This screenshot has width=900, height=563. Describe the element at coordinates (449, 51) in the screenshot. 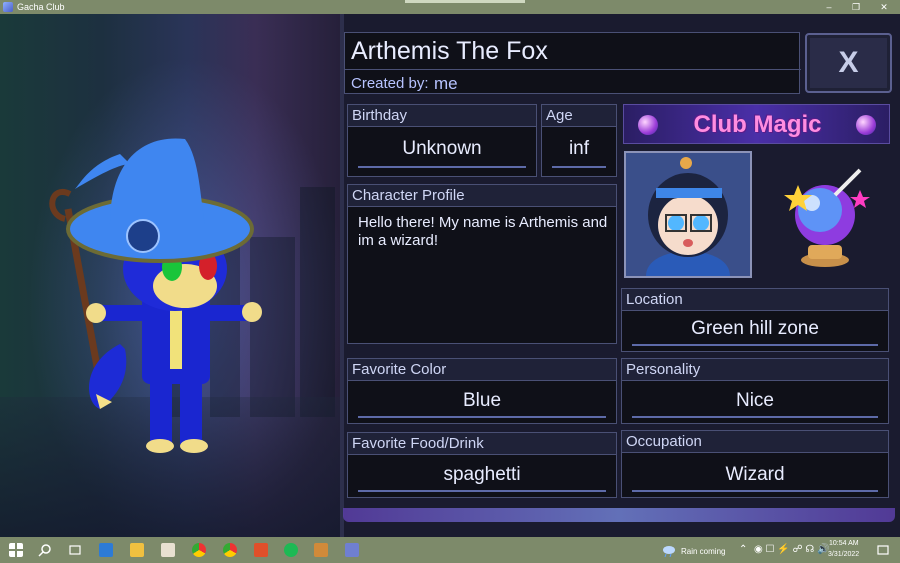

I see `character-name: Arthemis The Fox` at that location.